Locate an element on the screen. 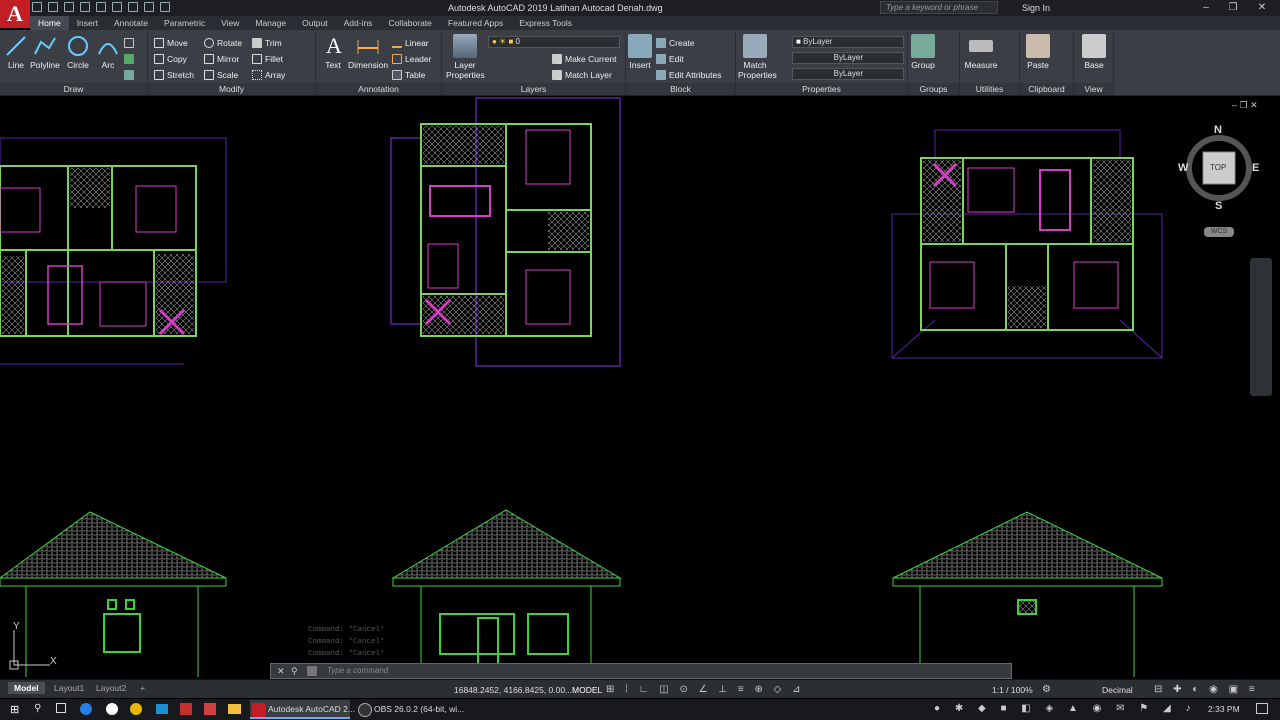 The width and height of the screenshot is (1280, 720). block-panel-title: Block is located at coordinates (680, 89).